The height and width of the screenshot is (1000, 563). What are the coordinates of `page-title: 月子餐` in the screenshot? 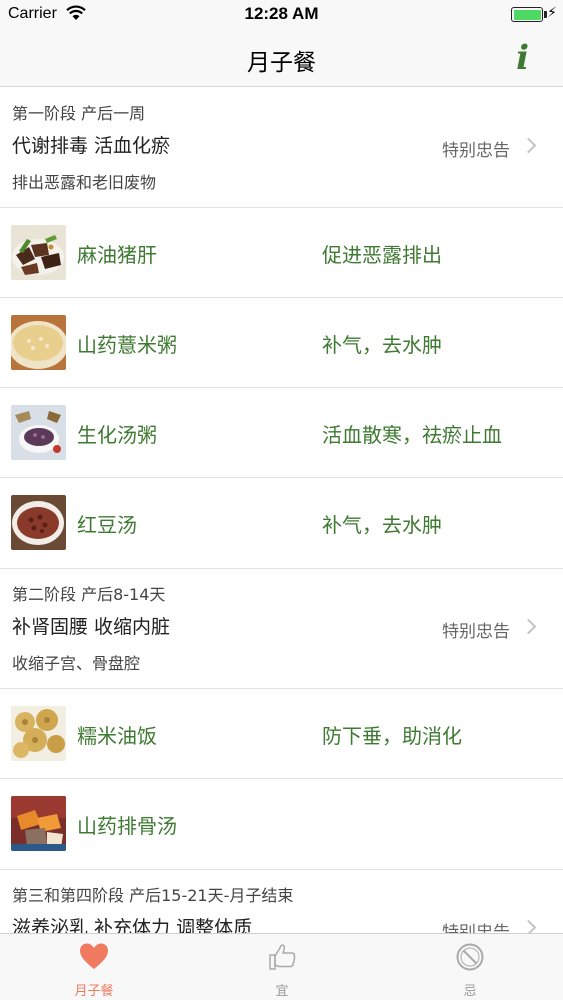 It's located at (281, 63).